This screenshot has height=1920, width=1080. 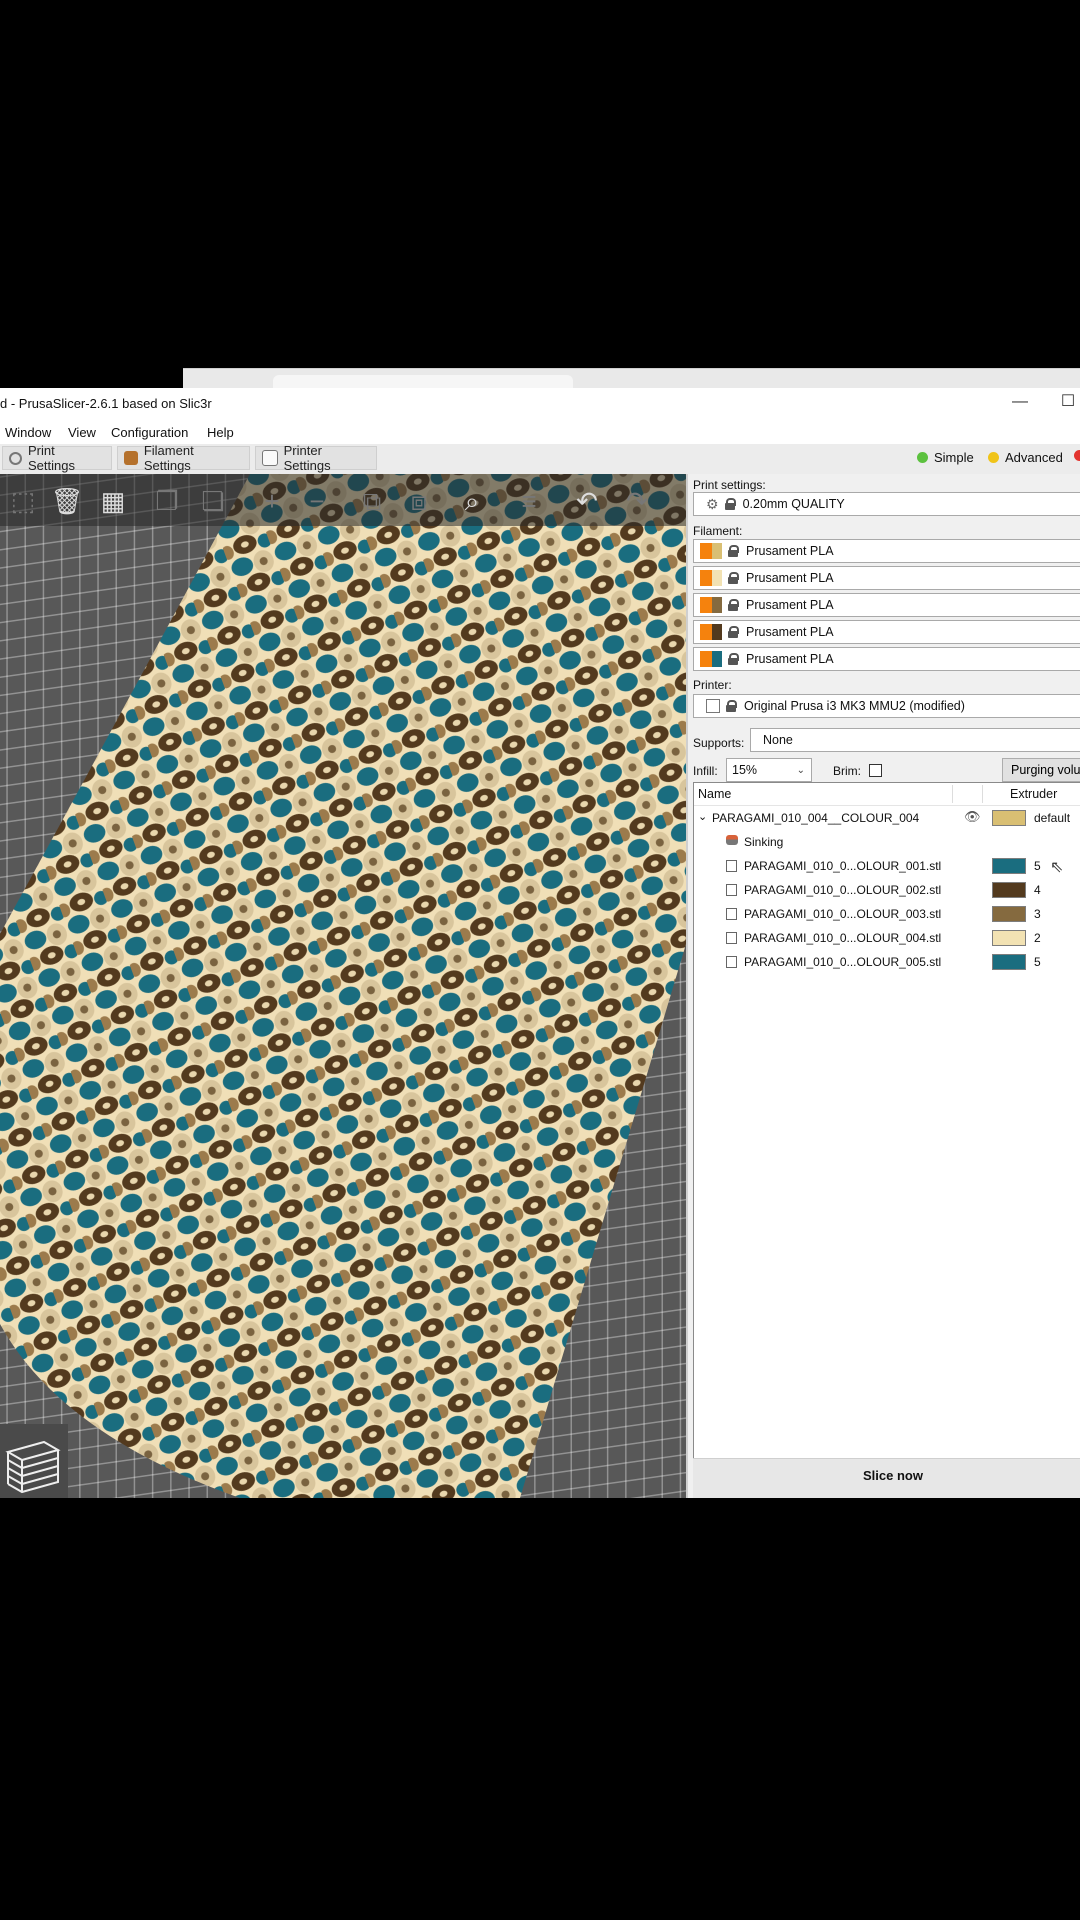 What do you see at coordinates (15, 458) in the screenshot?
I see `gear-icon` at bounding box center [15, 458].